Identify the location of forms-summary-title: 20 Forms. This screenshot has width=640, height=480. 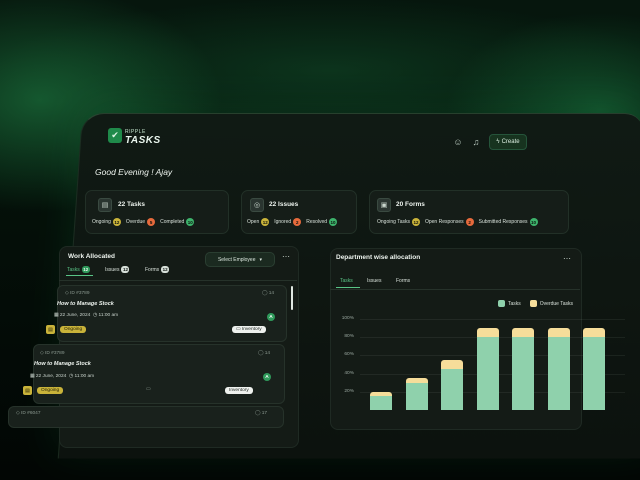
(410, 204).